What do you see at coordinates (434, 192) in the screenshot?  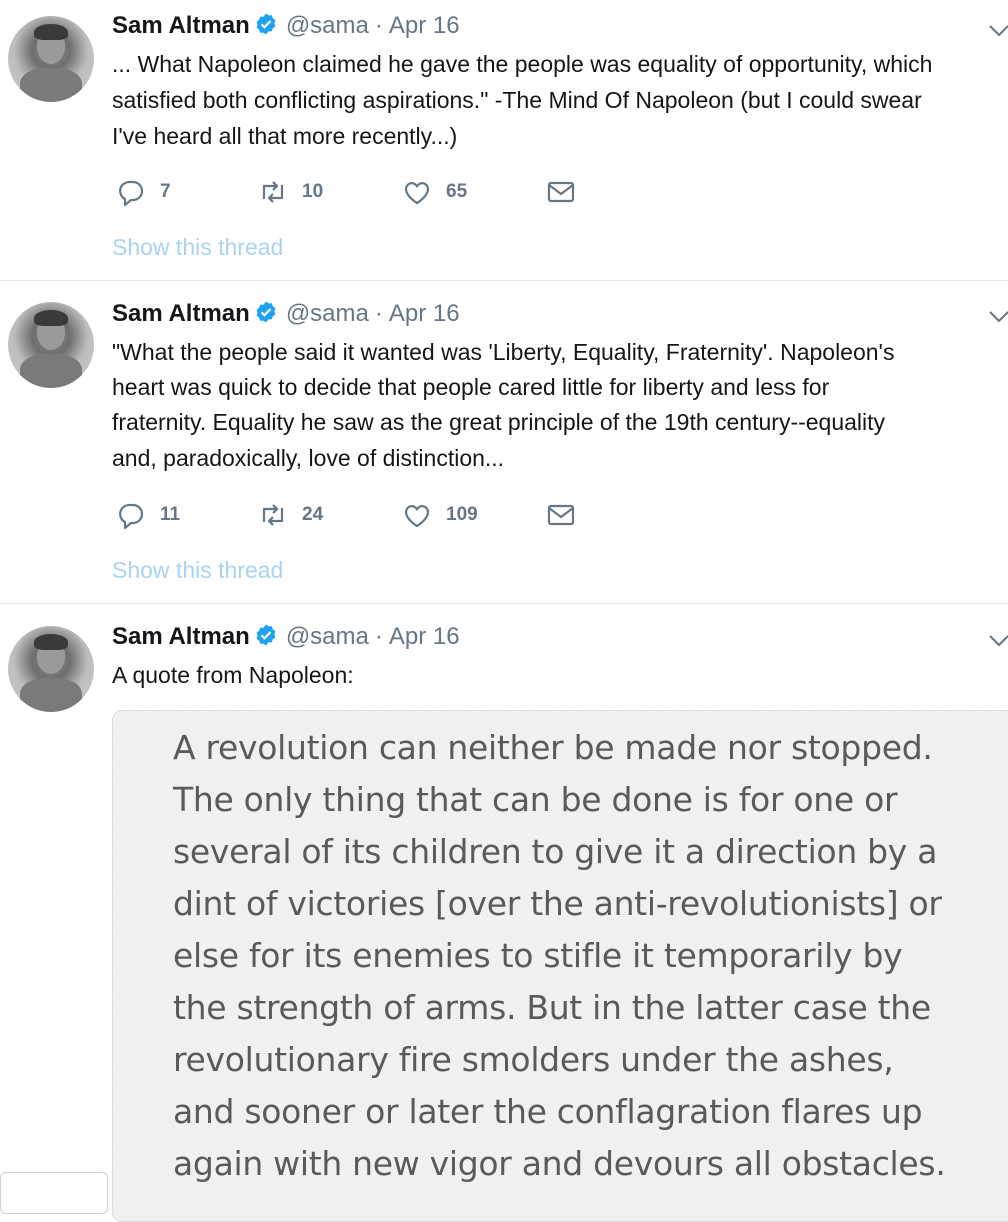 I see `like-button: 65` at bounding box center [434, 192].